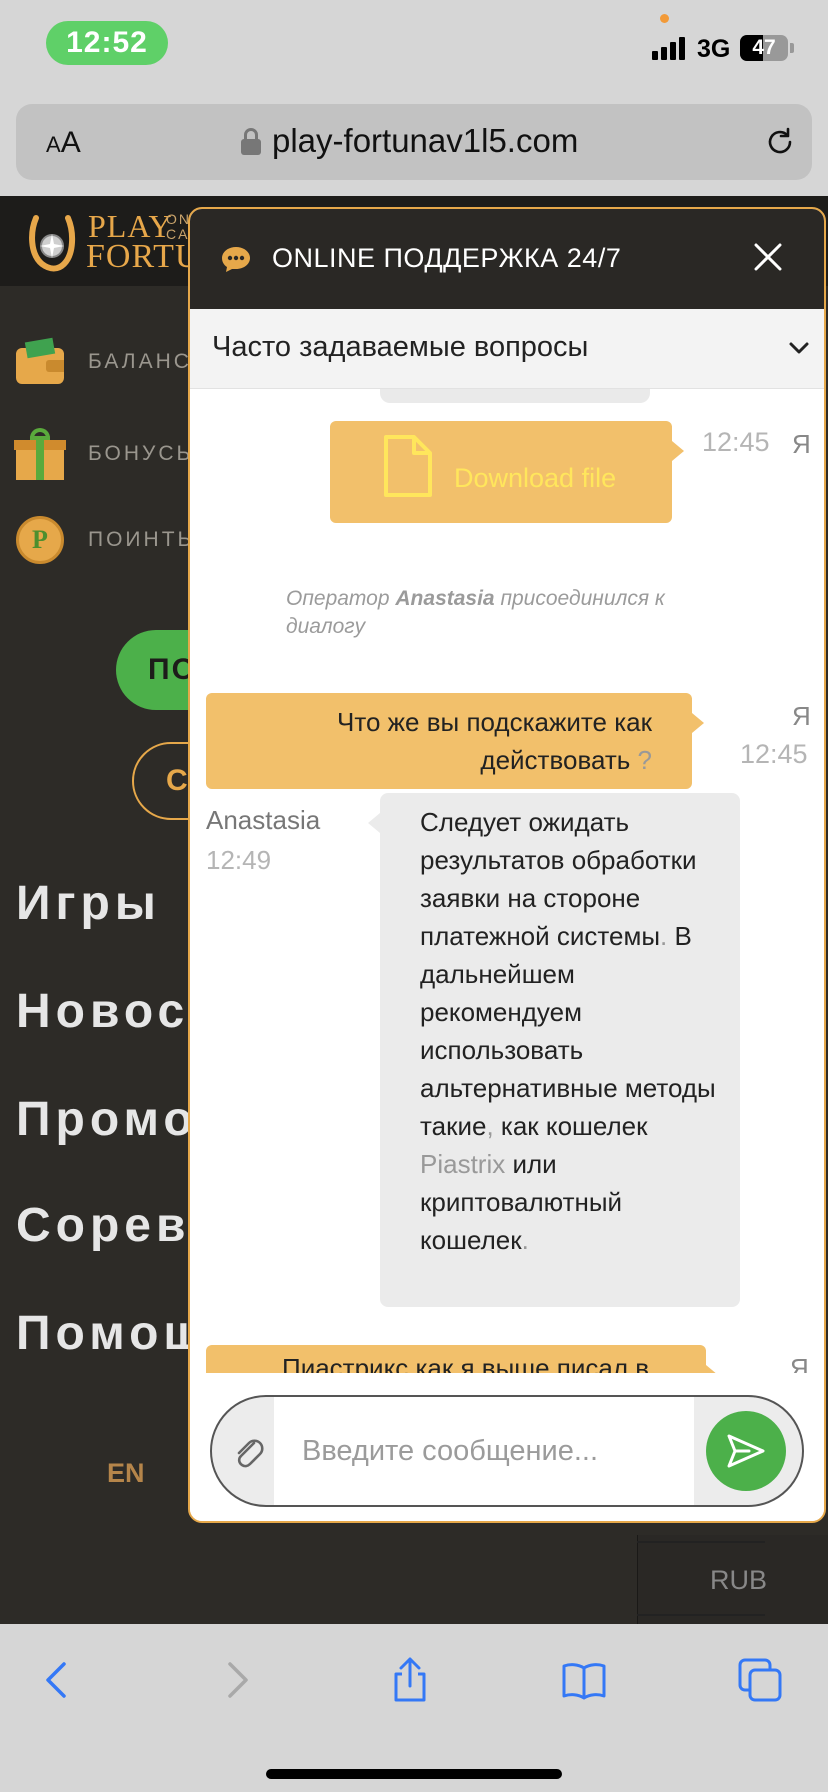 The image size is (828, 1792). What do you see at coordinates (515, 396) in the screenshot?
I see `previous-message-fragment` at bounding box center [515, 396].